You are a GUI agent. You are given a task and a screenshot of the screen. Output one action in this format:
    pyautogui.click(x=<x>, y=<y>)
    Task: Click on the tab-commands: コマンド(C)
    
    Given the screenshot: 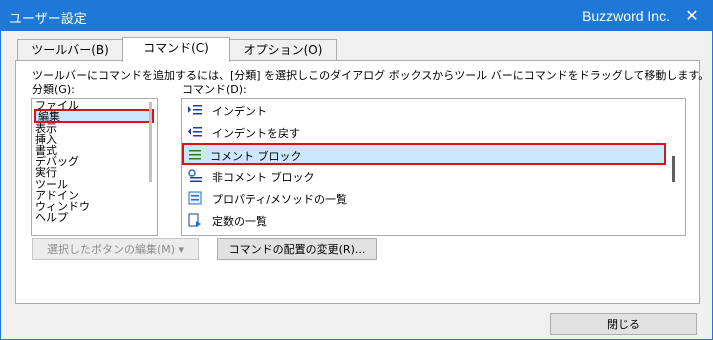 What is the action you would take?
    pyautogui.click(x=176, y=49)
    